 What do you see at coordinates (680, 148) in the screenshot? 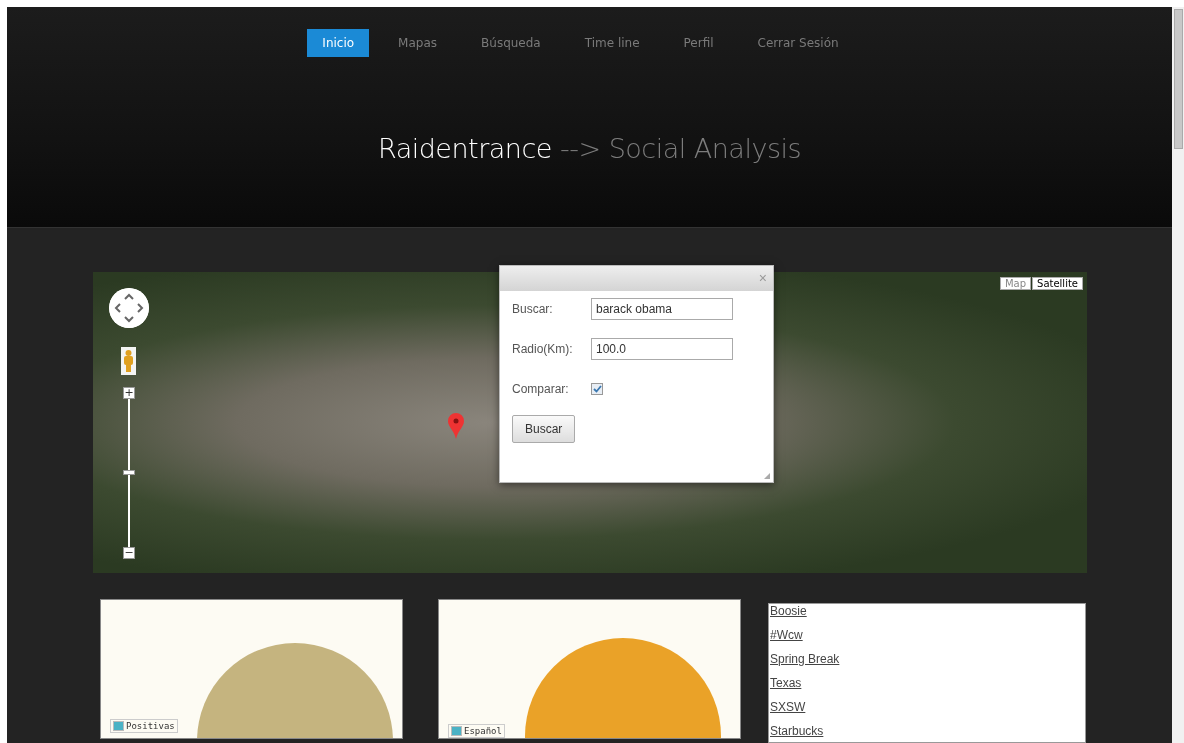
I see `site-subtitle: --> Social Analysis` at bounding box center [680, 148].